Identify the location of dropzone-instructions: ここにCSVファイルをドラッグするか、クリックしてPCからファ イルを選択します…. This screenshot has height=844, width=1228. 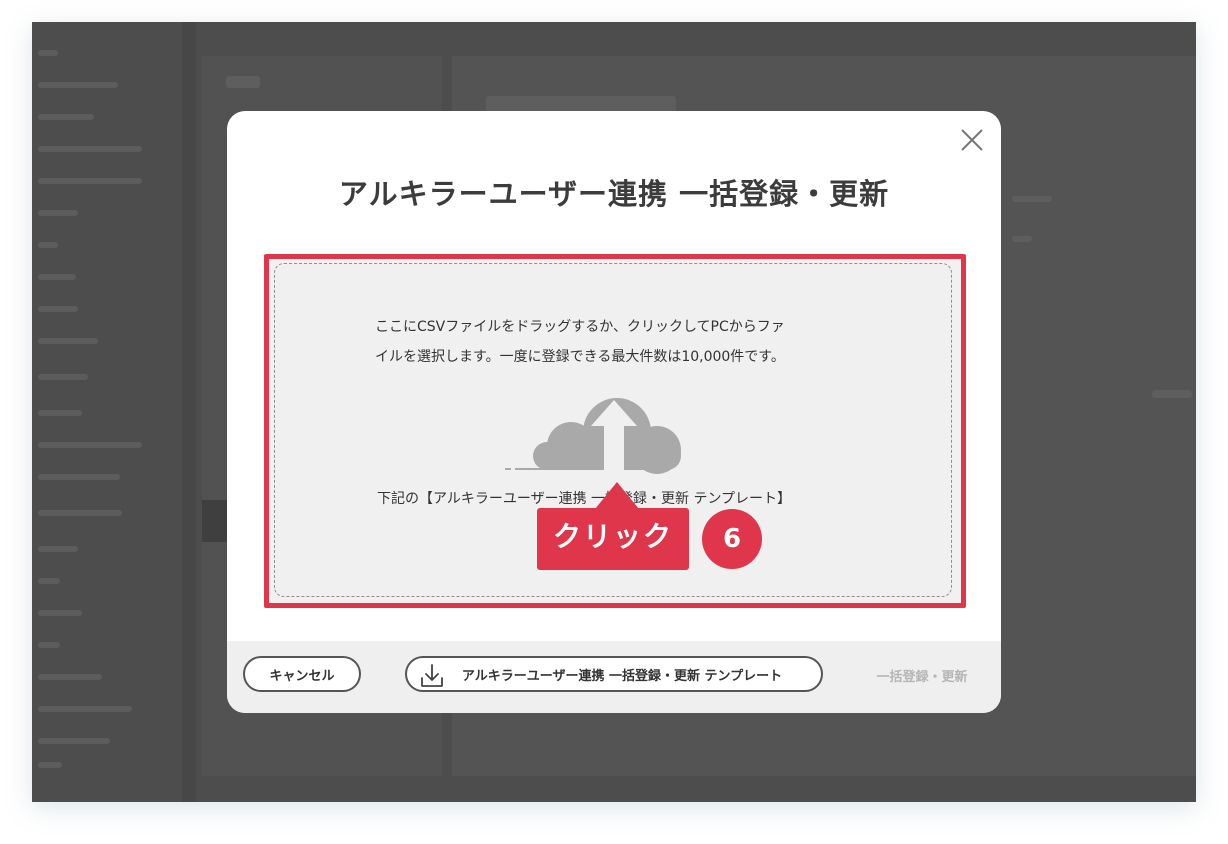
(615, 342).